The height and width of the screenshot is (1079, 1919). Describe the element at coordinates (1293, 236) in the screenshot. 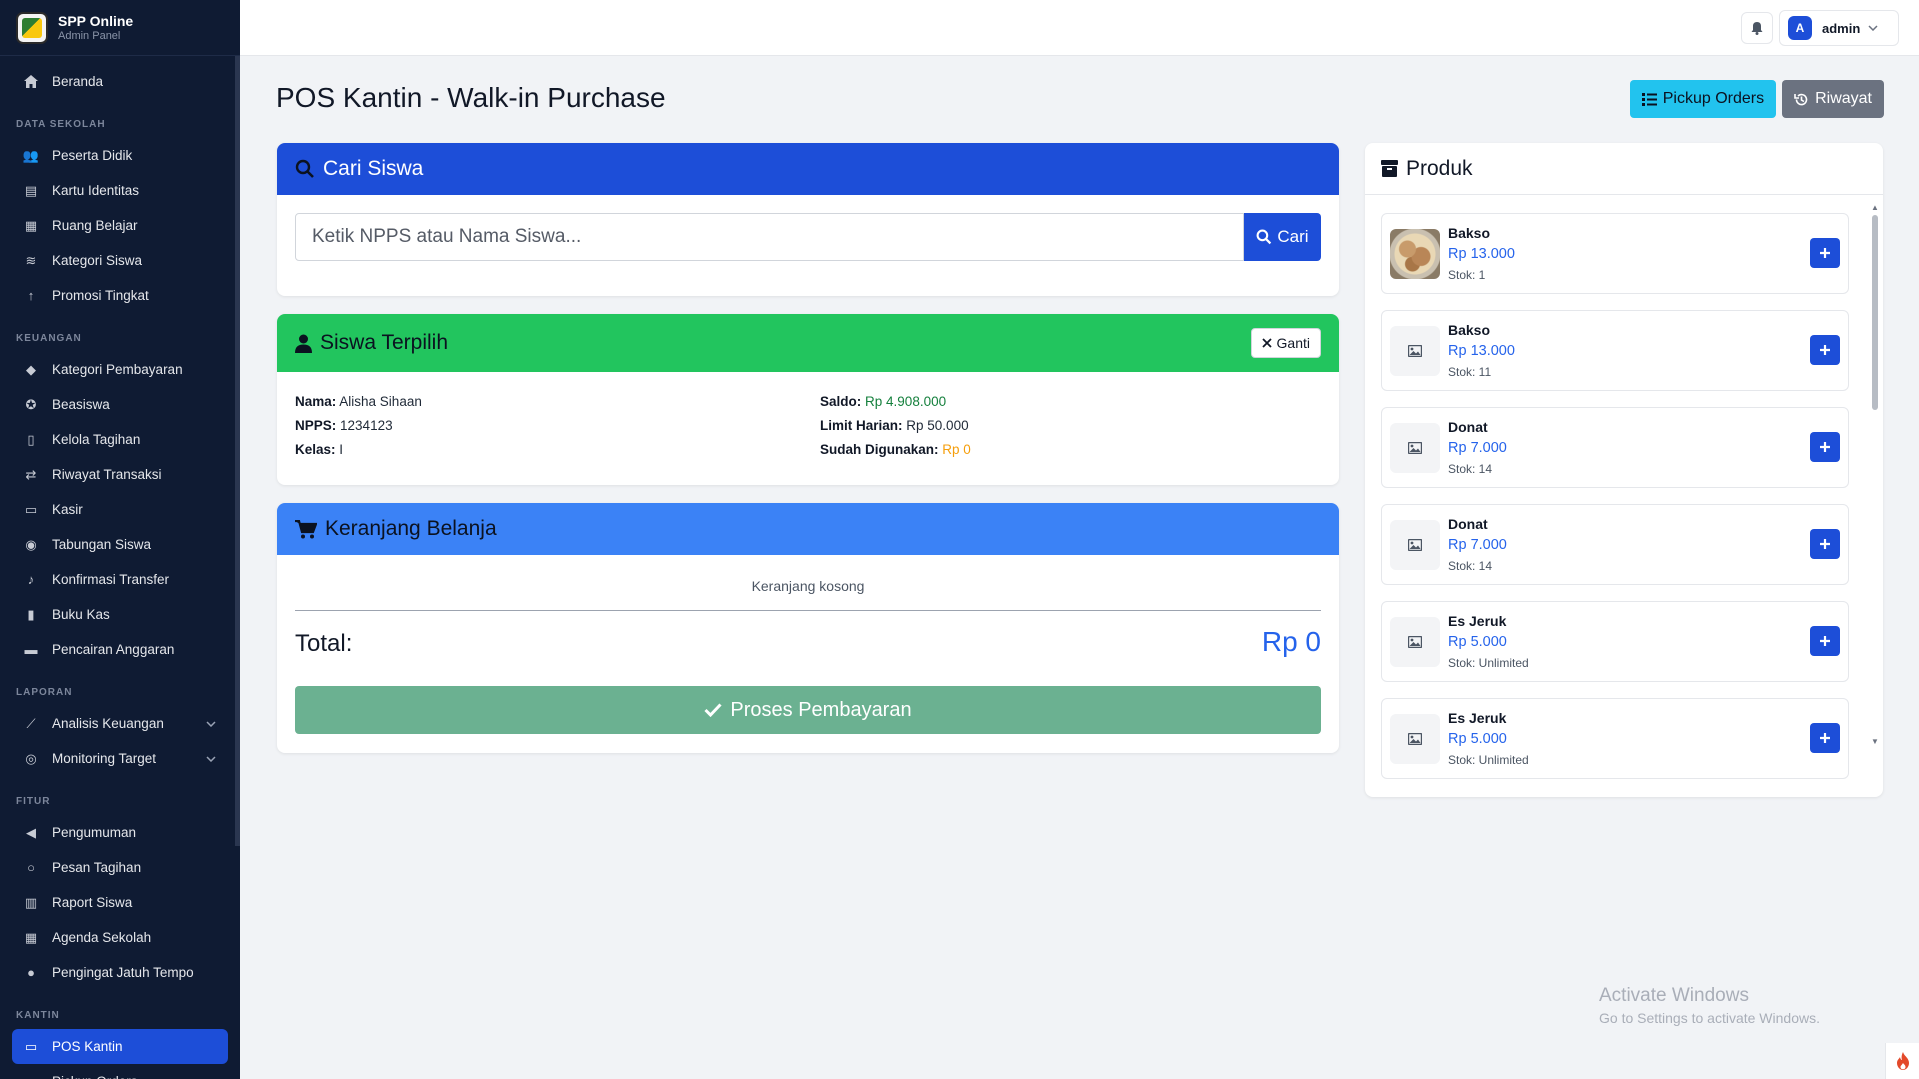

I see `search-button-label: Cari` at that location.